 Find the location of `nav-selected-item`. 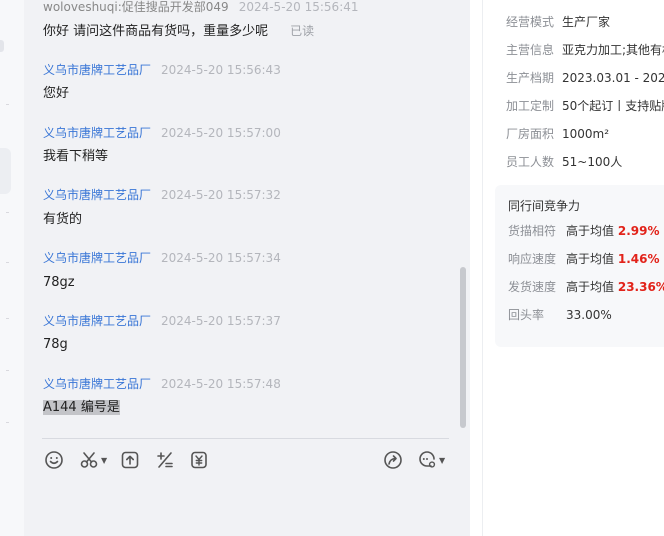

nav-selected-item is located at coordinates (5, 171).